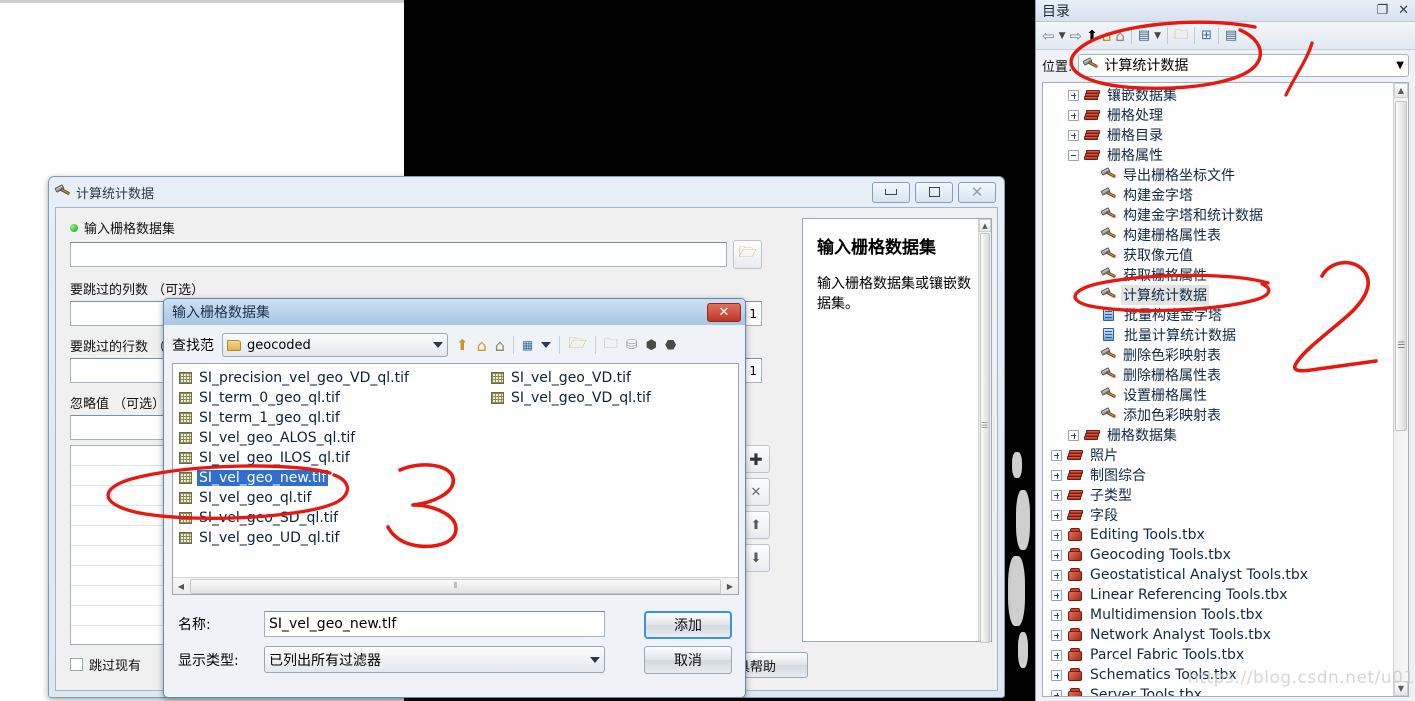 This screenshot has height=701, width=1415. What do you see at coordinates (1217, 535) in the screenshot?
I see `tree-item-23: Editing Tools.tbx` at bounding box center [1217, 535].